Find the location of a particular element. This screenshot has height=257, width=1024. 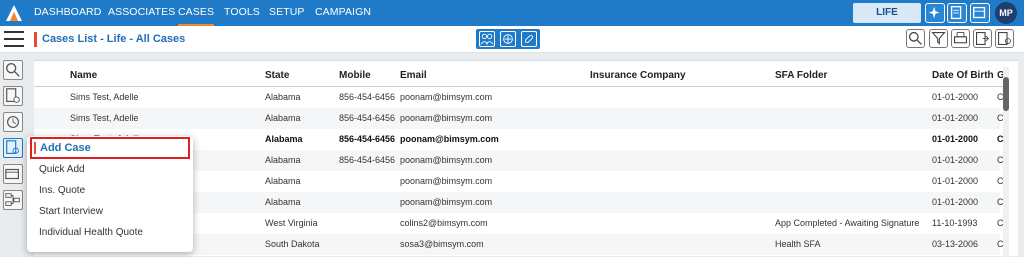

clipboard-icon is located at coordinates (957, 13).